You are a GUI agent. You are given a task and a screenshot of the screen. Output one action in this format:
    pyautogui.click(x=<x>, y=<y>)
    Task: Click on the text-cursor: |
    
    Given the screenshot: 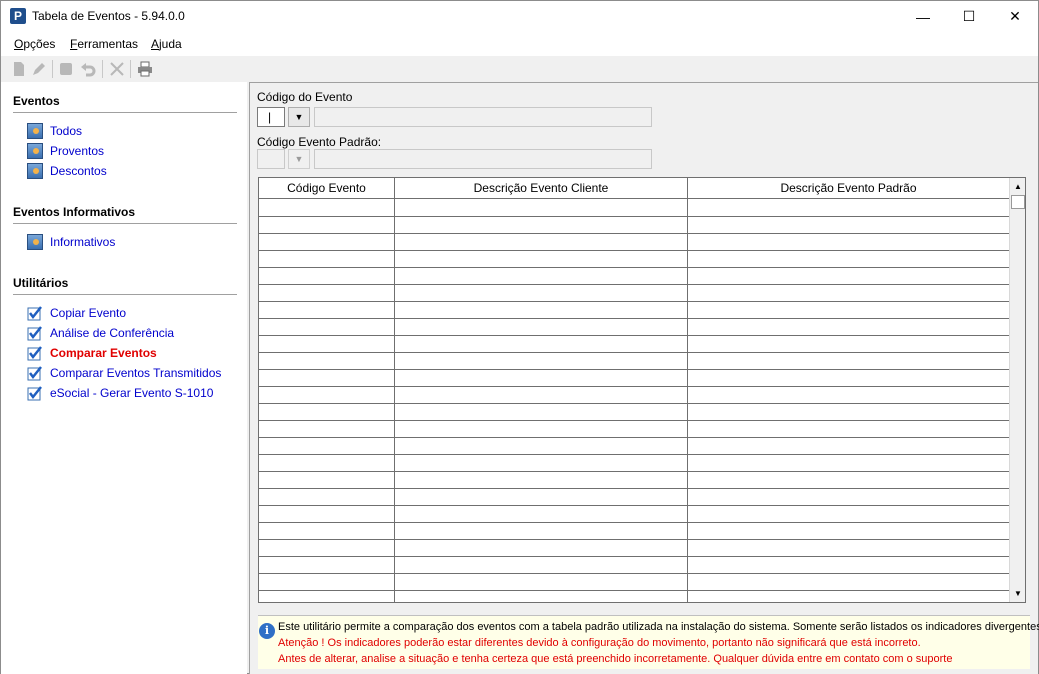 What is the action you would take?
    pyautogui.click(x=270, y=117)
    